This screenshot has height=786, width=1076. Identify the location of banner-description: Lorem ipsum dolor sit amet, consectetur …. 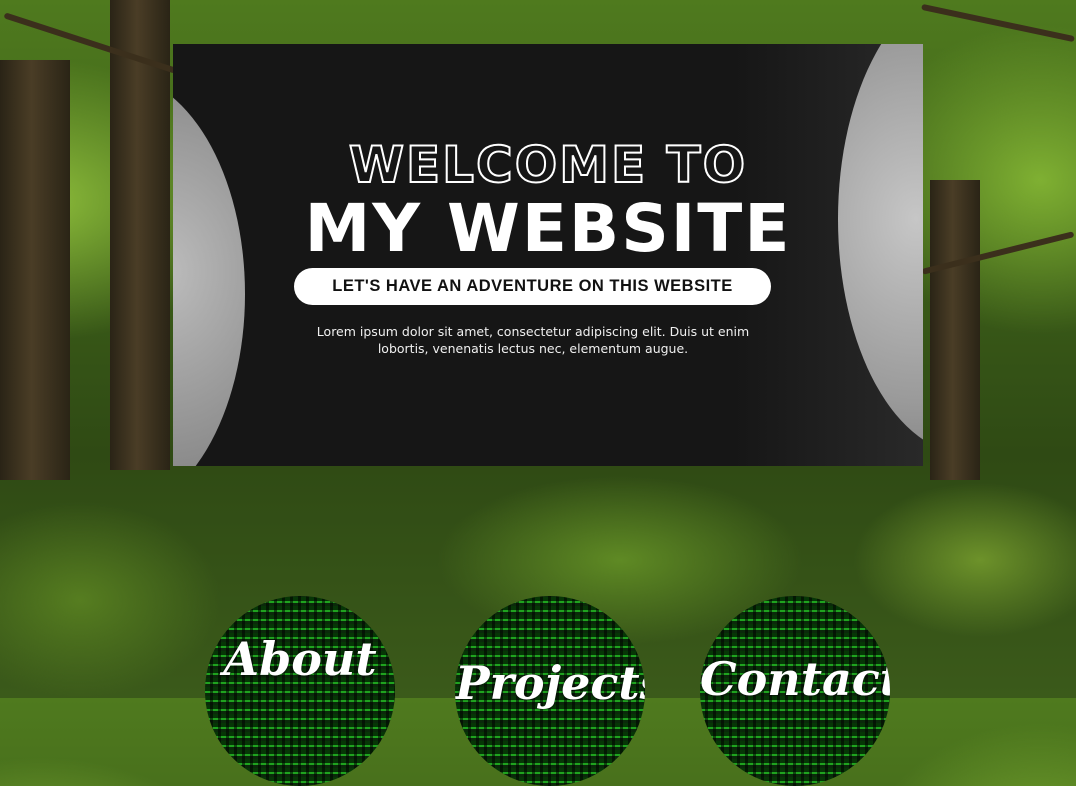
(533, 340).